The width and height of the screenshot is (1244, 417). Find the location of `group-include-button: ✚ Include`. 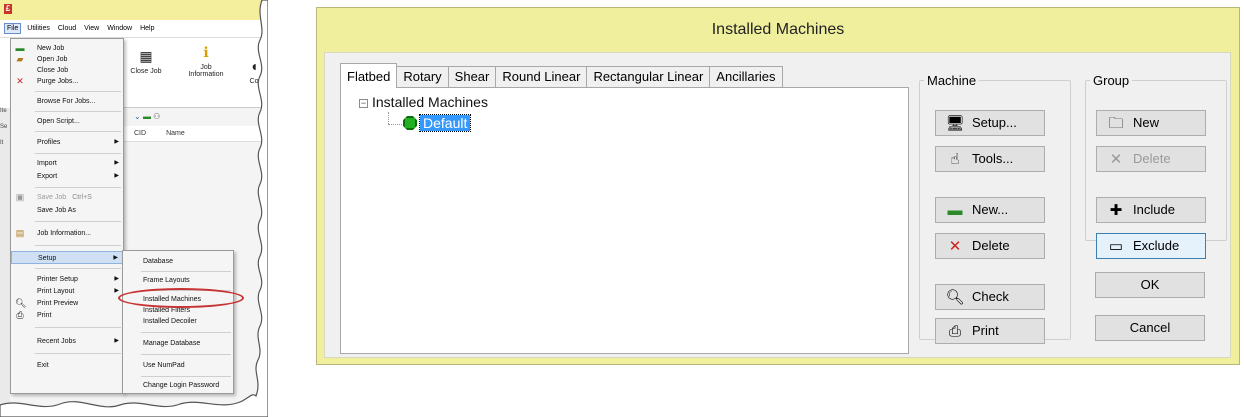

group-include-button: ✚ Include is located at coordinates (1151, 210).